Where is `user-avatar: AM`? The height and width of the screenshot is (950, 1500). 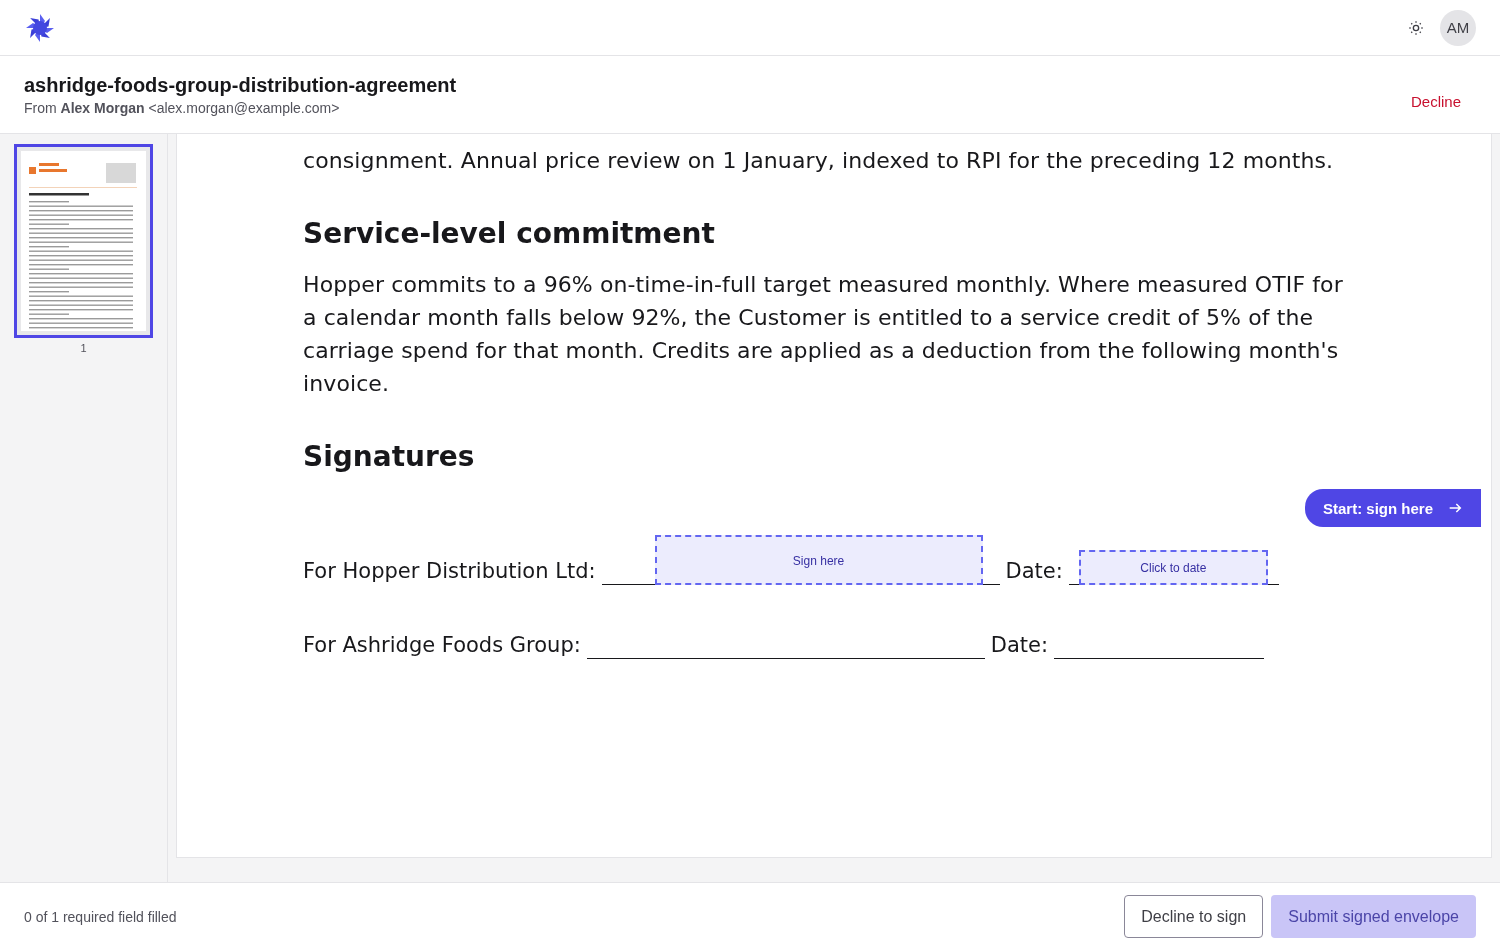 user-avatar: AM is located at coordinates (1458, 27).